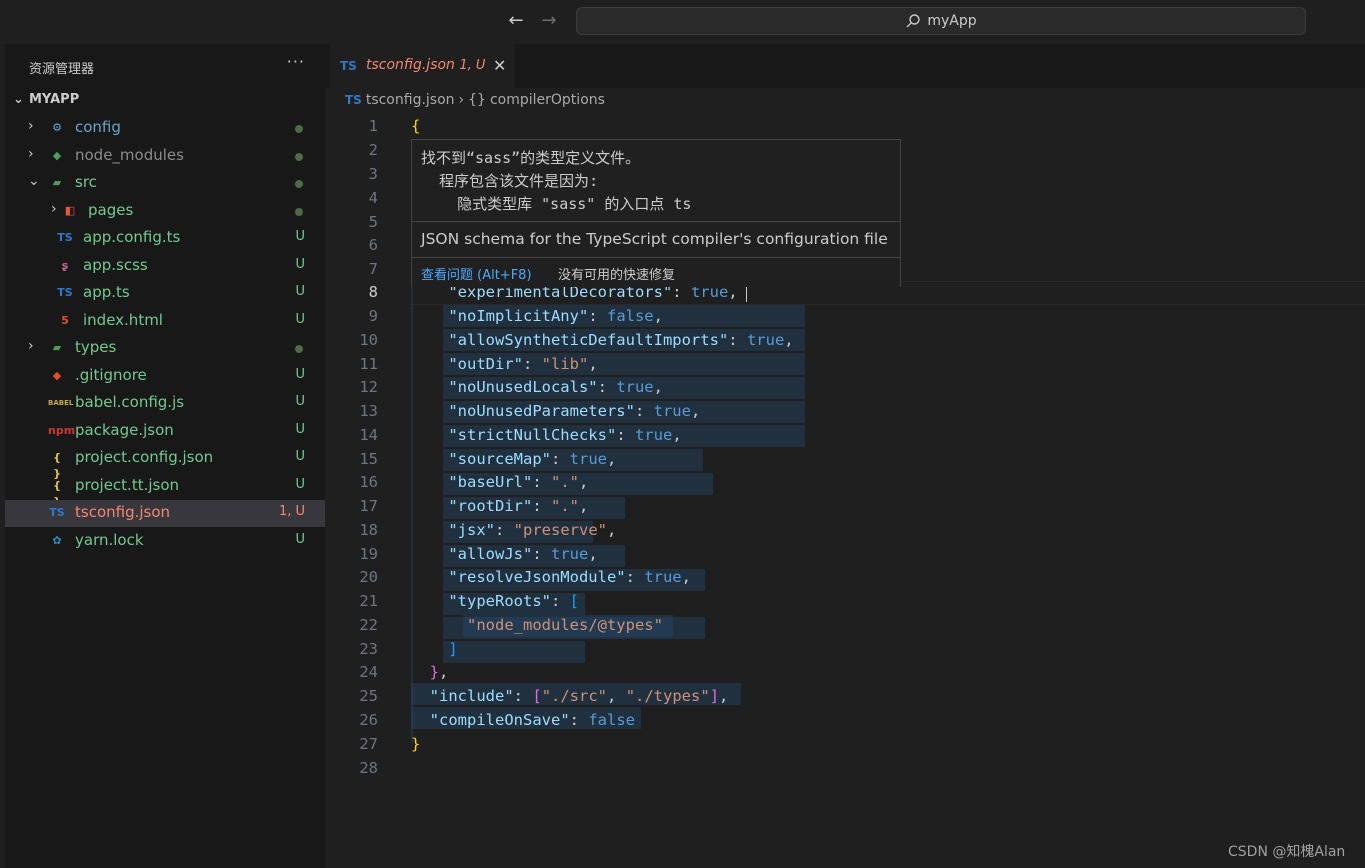 Image resolution: width=1365 pixels, height=868 pixels. What do you see at coordinates (555, 316) in the screenshot?
I see `code-line-9: "noImplicitAny": false,` at bounding box center [555, 316].